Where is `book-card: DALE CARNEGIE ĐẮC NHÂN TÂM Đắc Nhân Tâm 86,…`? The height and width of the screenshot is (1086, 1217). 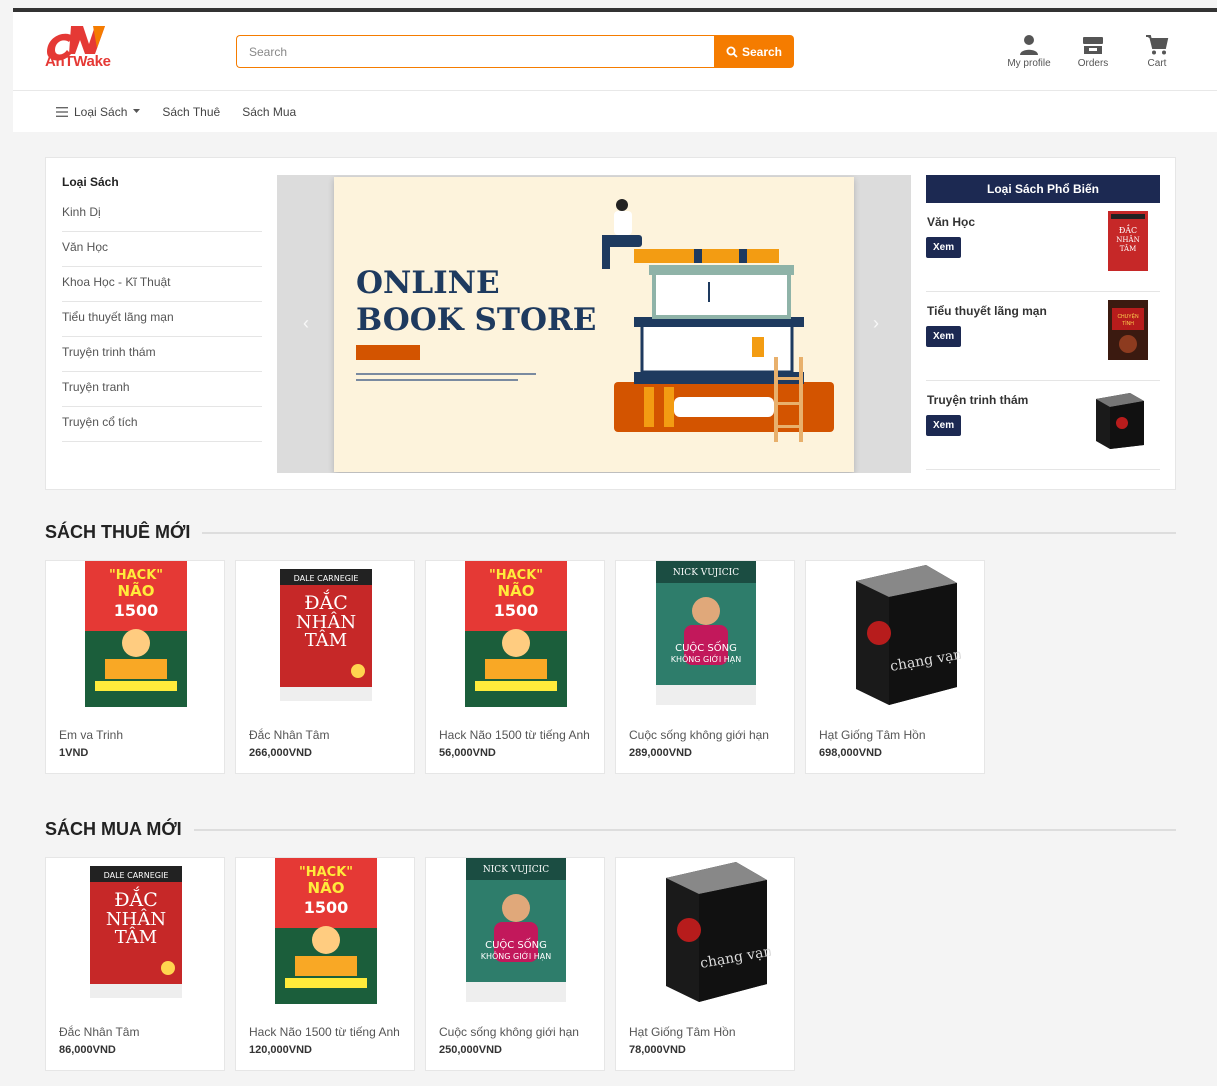 book-card: DALE CARNEGIE ĐẮC NHÂN TÂM Đắc Nhân Tâm 86,… is located at coordinates (135, 964).